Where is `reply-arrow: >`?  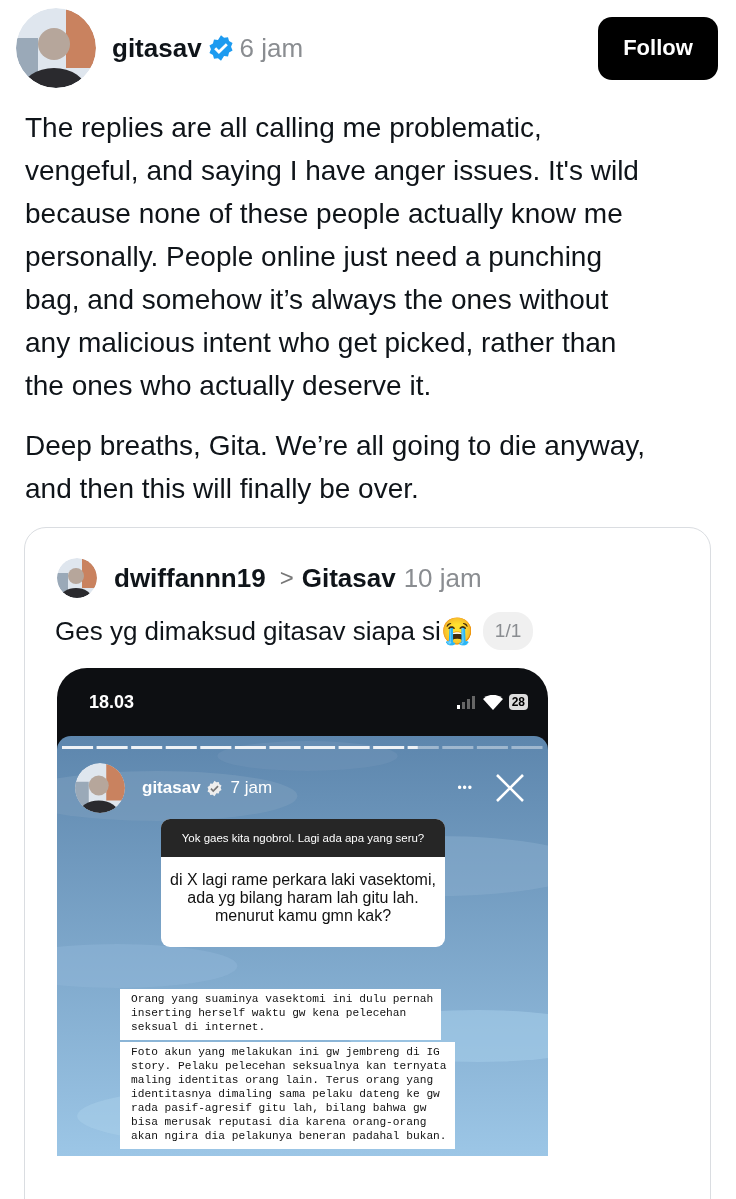
reply-arrow: > is located at coordinates (286, 578).